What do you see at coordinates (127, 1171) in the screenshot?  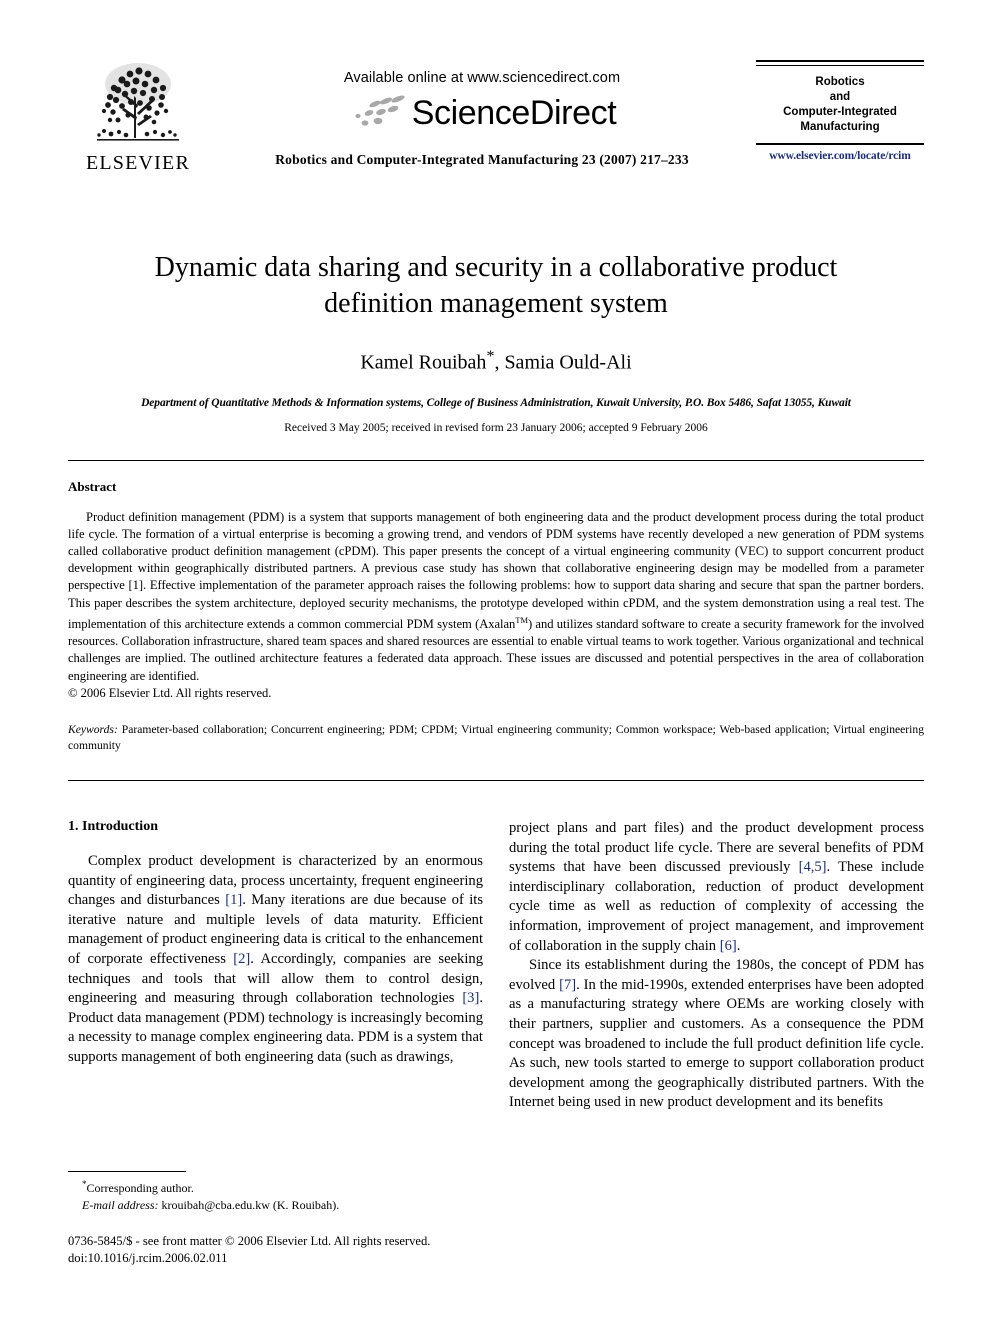 I see `footnote-rule` at bounding box center [127, 1171].